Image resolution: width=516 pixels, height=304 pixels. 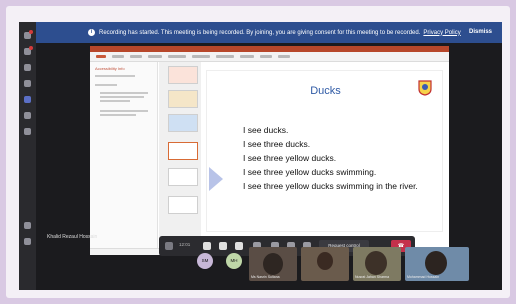 What do you see at coordinates (110, 68) in the screenshot?
I see `comments-pane-heading: Accessibility Info` at bounding box center [110, 68].